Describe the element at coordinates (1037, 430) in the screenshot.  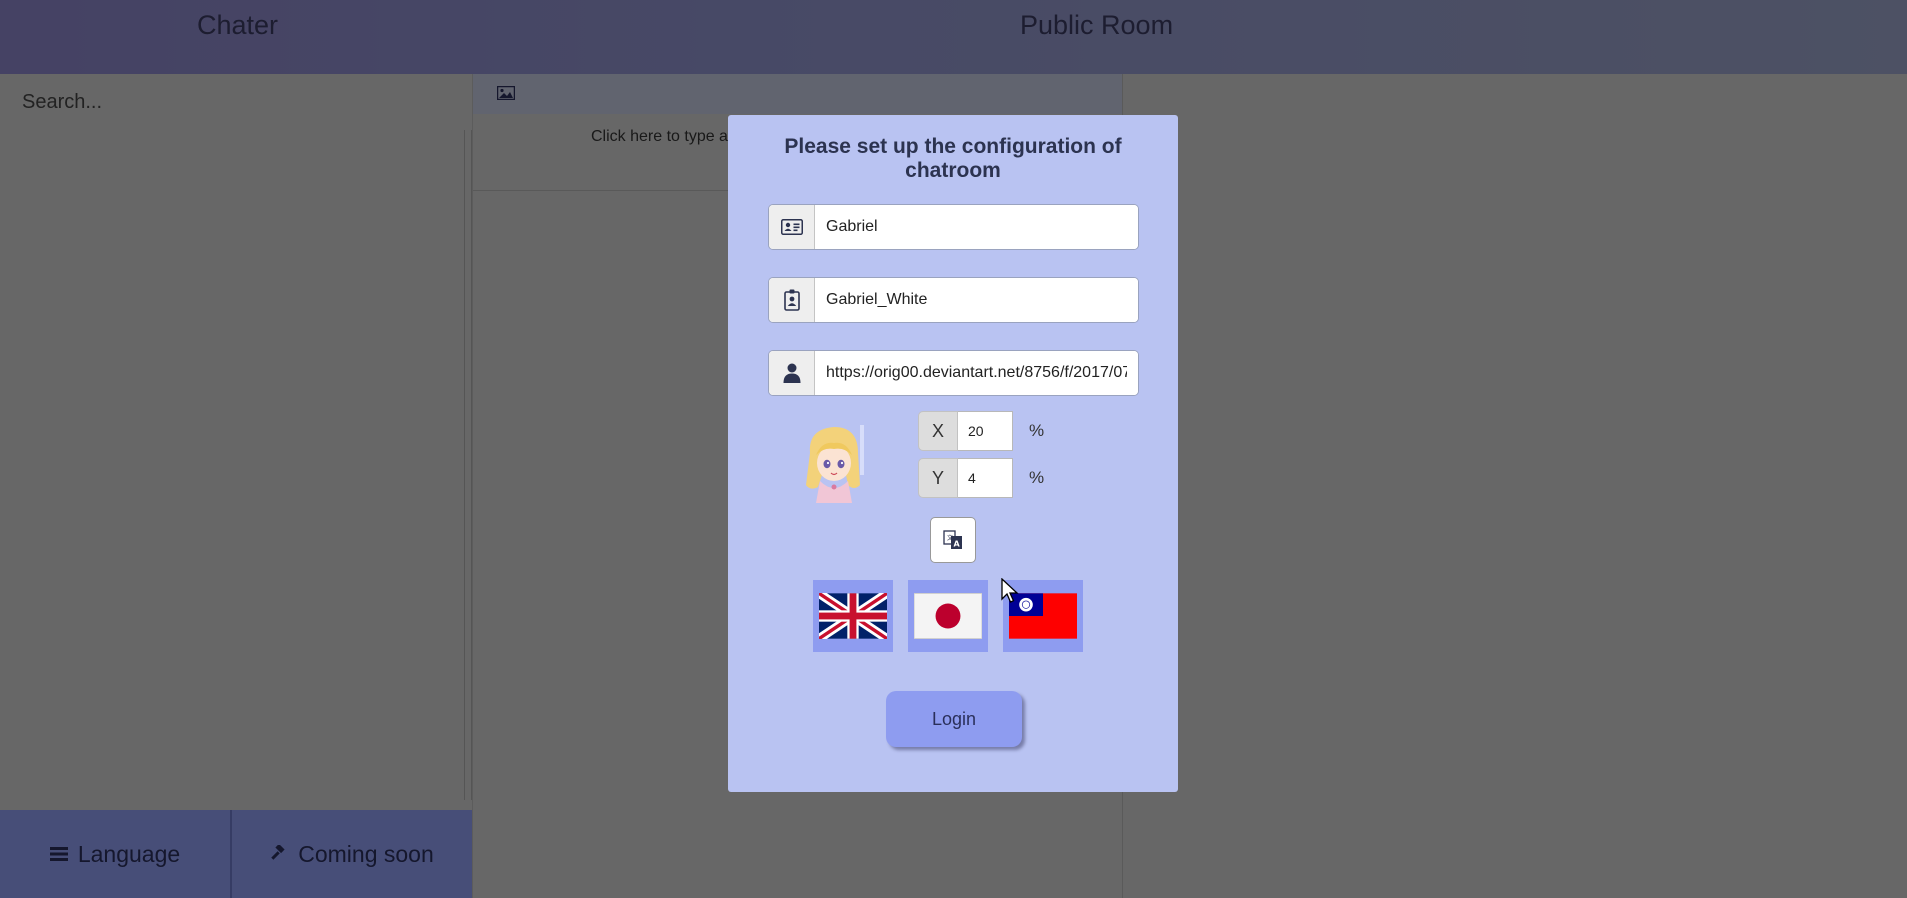
I see `x-unit: %` at that location.